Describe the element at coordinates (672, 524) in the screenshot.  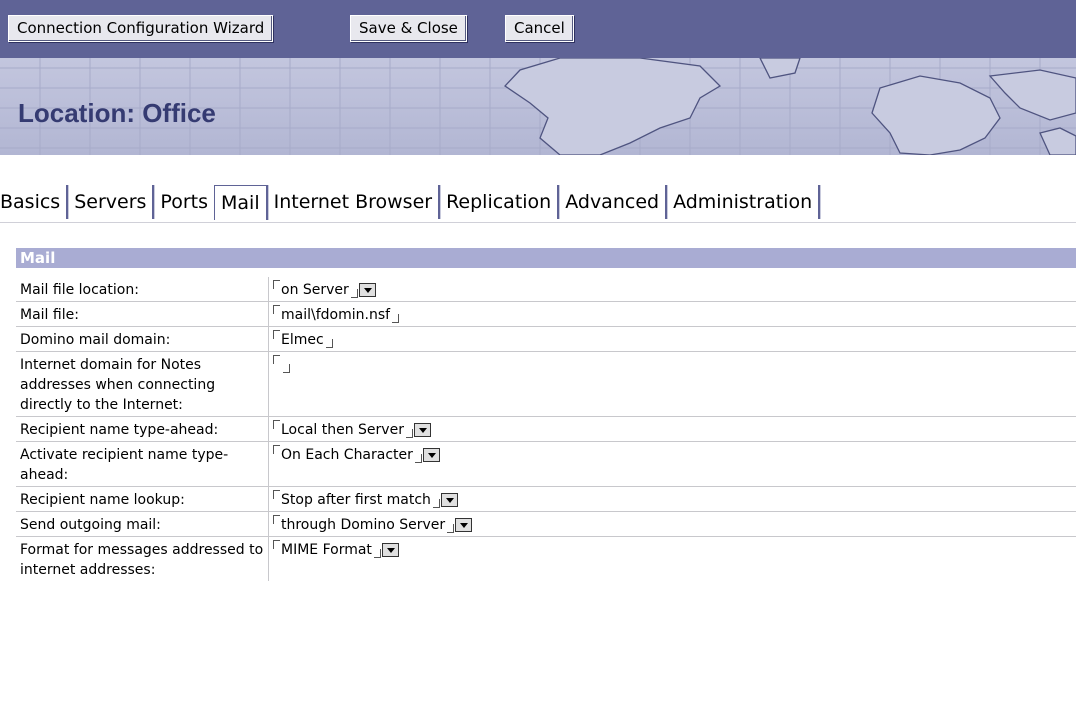
I see `send-outgoing-mail-select: through Domino Server` at that location.